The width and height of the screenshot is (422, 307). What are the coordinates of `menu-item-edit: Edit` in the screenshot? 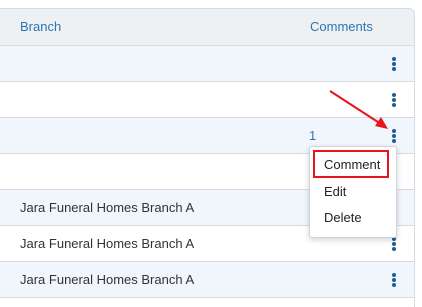 It's located at (353, 192).